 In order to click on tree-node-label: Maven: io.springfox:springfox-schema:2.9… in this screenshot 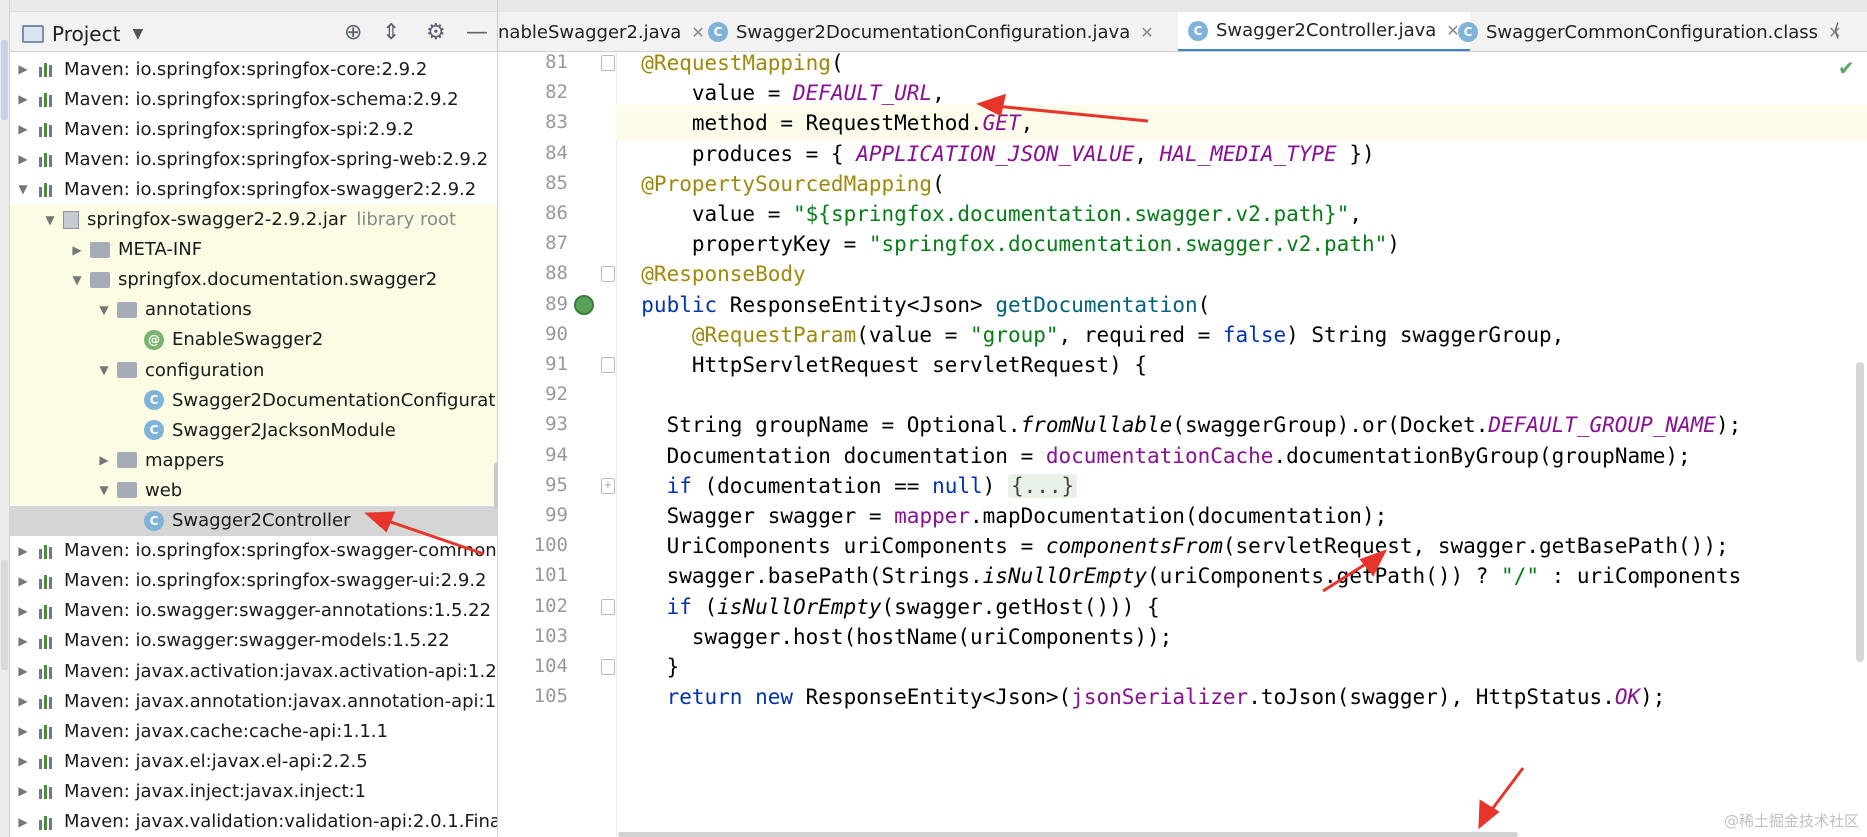, I will do `click(261, 99)`.